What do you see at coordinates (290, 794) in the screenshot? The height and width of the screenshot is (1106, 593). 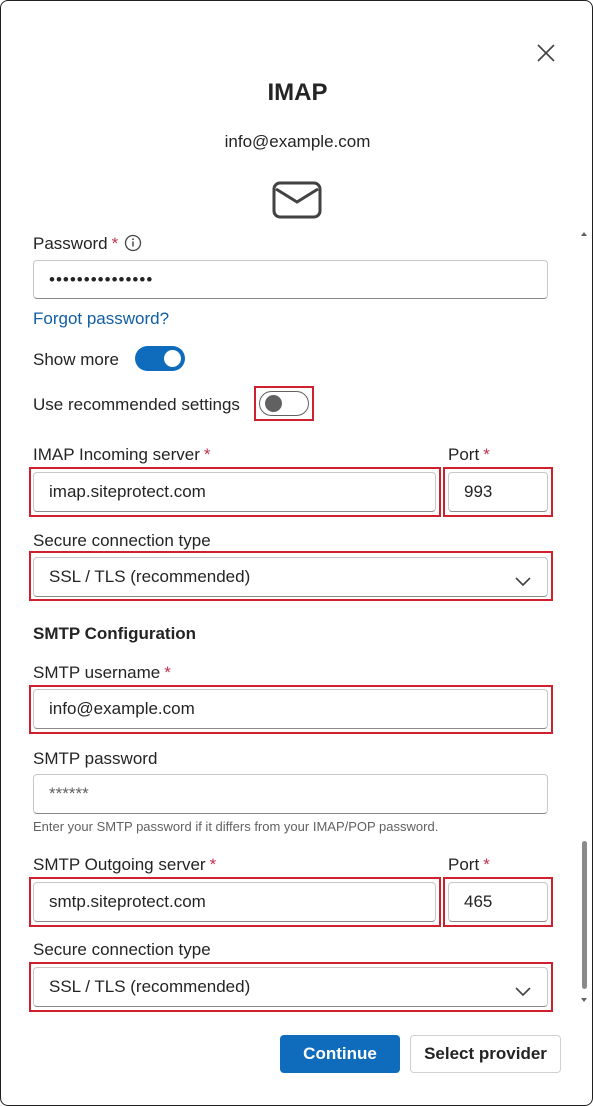 I see `smtp-password-input: ******` at bounding box center [290, 794].